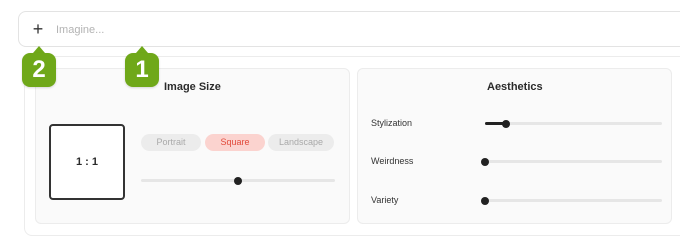 The width and height of the screenshot is (680, 243). Describe the element at coordinates (142, 70) in the screenshot. I see `annotation-badge-1: 1` at that location.